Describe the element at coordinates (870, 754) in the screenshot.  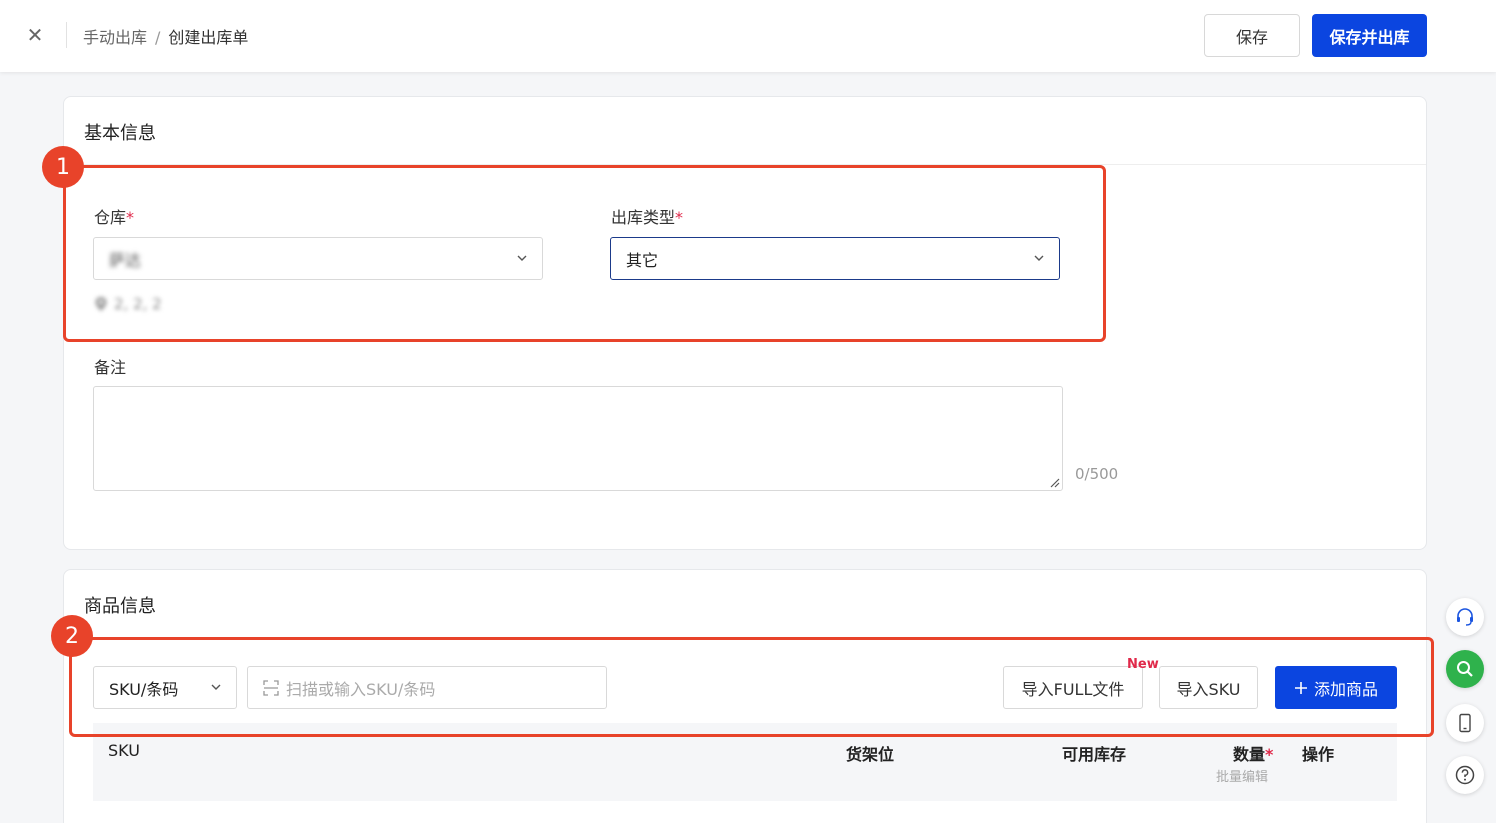
I see `column-shelf: 货架位` at that location.